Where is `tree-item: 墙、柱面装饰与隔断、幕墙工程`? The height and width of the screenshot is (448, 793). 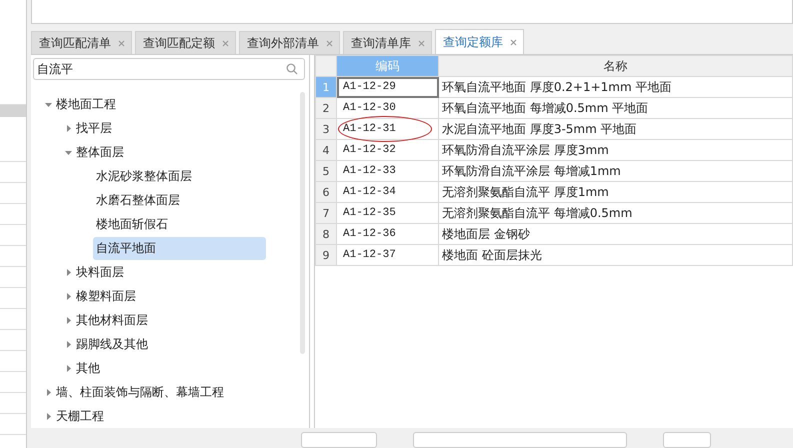
tree-item: 墙、柱面装饰与隔断、幕墙工程 is located at coordinates (142, 392).